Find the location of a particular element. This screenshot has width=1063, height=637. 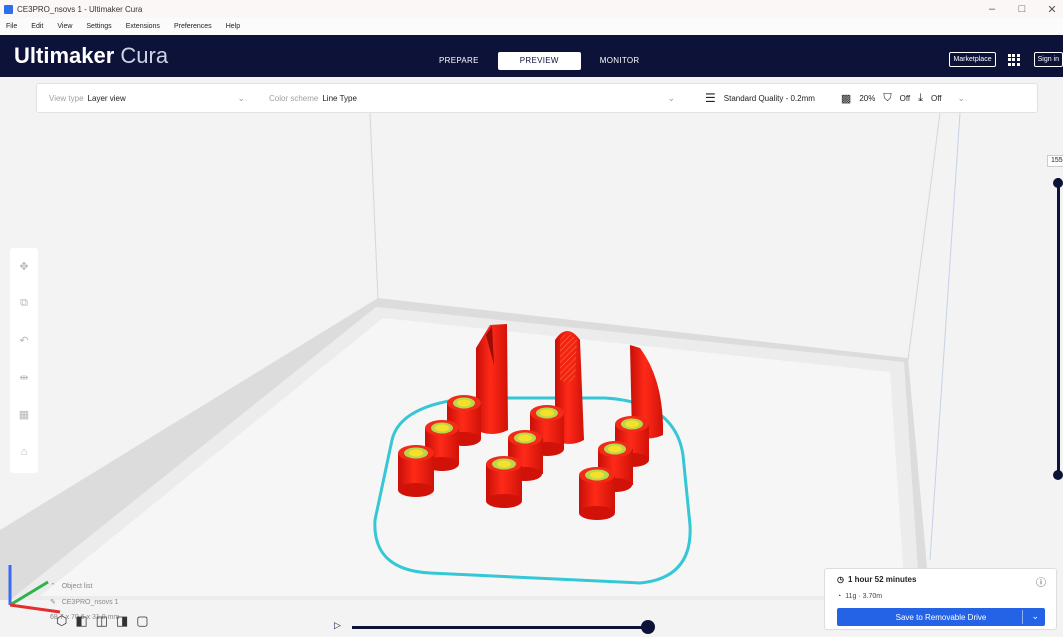

front-view-icon: ◧ is located at coordinates (81, 621).